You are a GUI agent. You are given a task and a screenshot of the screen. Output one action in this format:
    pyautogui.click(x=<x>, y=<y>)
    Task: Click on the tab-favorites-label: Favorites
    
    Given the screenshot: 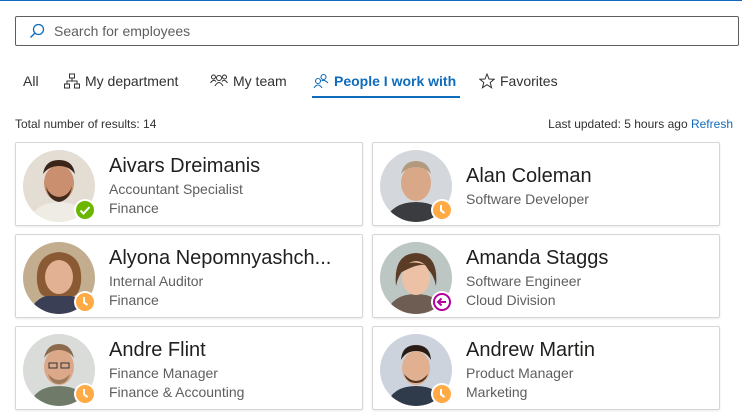 What is the action you would take?
    pyautogui.click(x=529, y=80)
    